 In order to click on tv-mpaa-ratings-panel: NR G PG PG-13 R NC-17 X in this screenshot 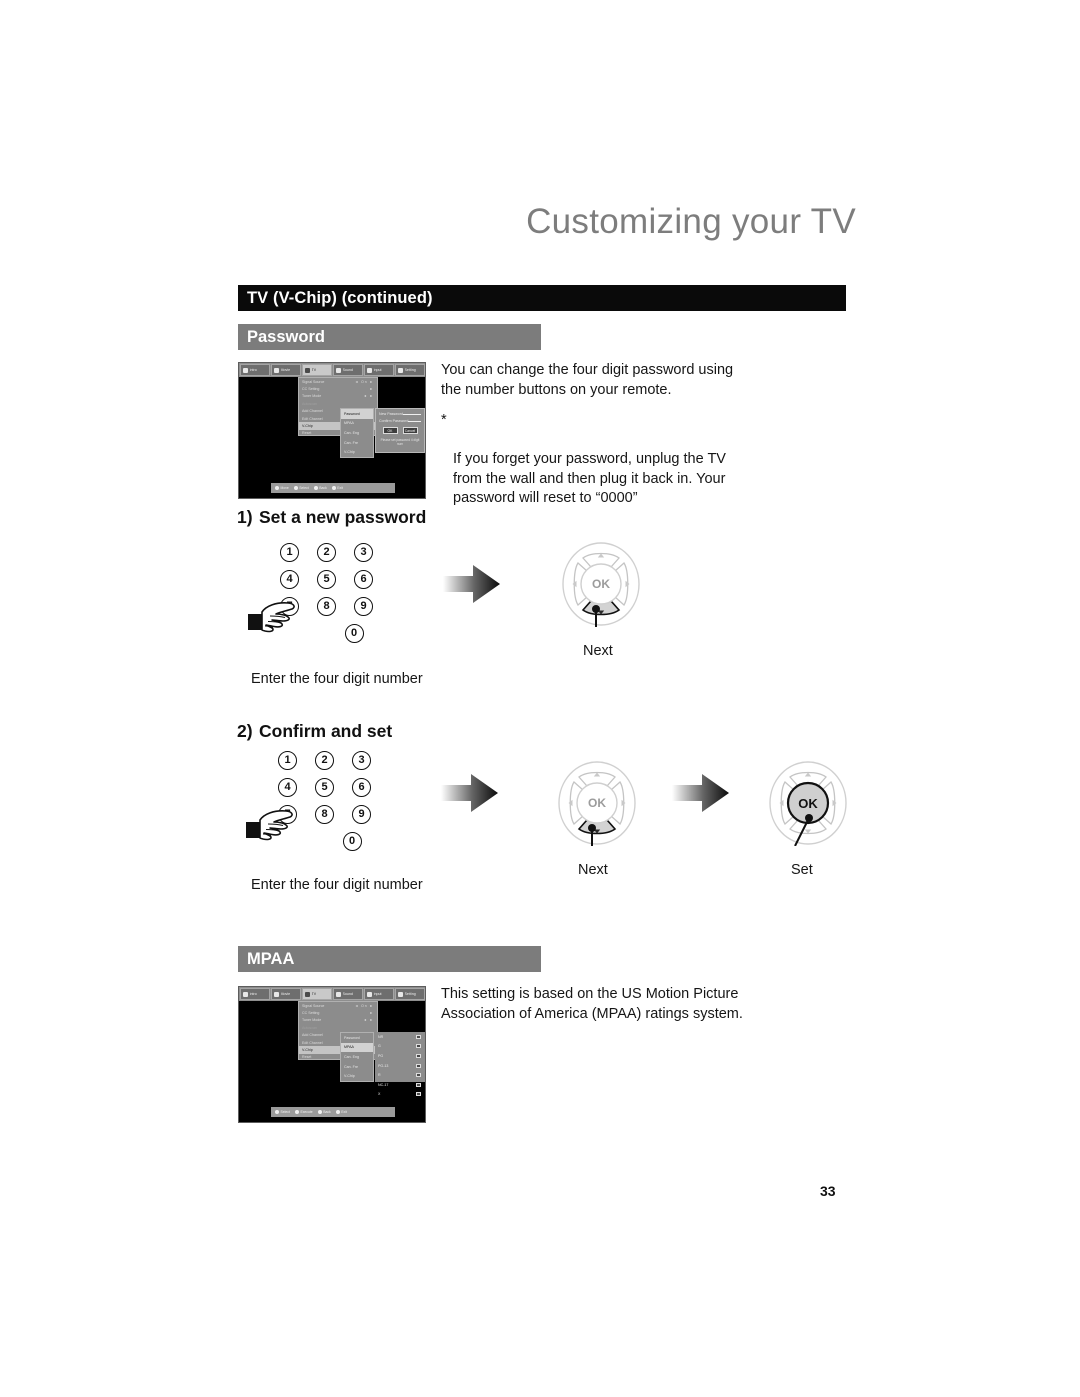, I will do `click(400, 1064)`.